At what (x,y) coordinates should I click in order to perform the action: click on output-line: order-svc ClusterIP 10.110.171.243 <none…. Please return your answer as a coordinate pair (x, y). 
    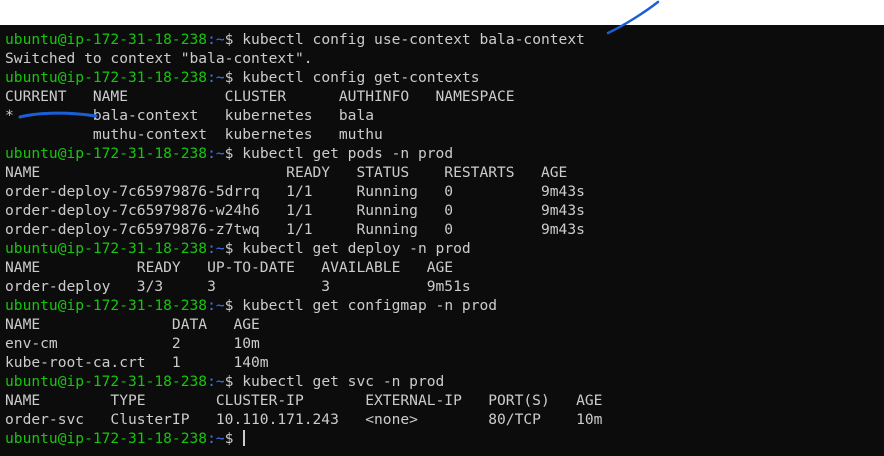
    Looking at the image, I should click on (303, 419).